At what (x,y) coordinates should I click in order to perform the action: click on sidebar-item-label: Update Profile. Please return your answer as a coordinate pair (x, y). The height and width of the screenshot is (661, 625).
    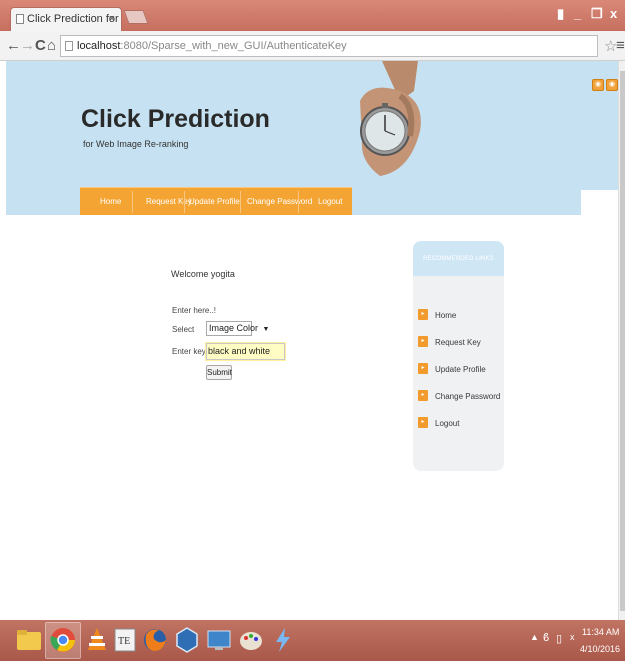
    Looking at the image, I should click on (460, 369).